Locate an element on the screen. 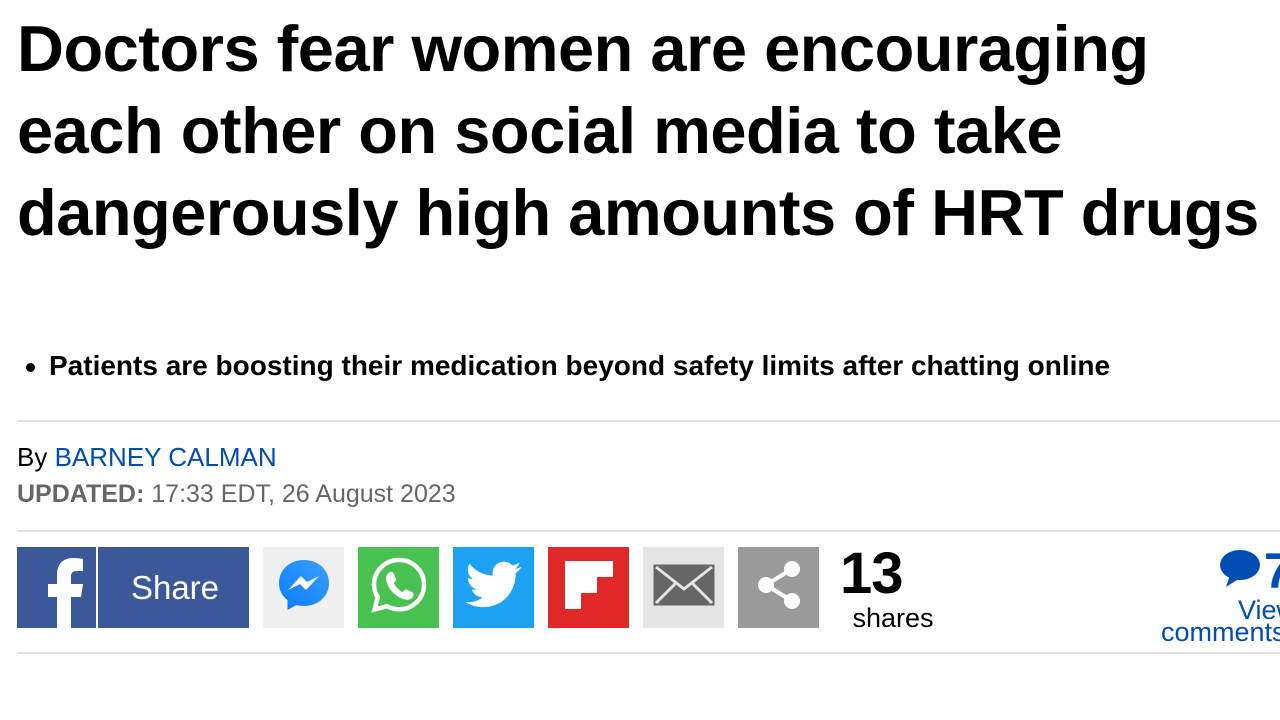 Image resolution: width=1280 pixels, height=720 pixels. comment-bubble-icon is located at coordinates (1240, 571).